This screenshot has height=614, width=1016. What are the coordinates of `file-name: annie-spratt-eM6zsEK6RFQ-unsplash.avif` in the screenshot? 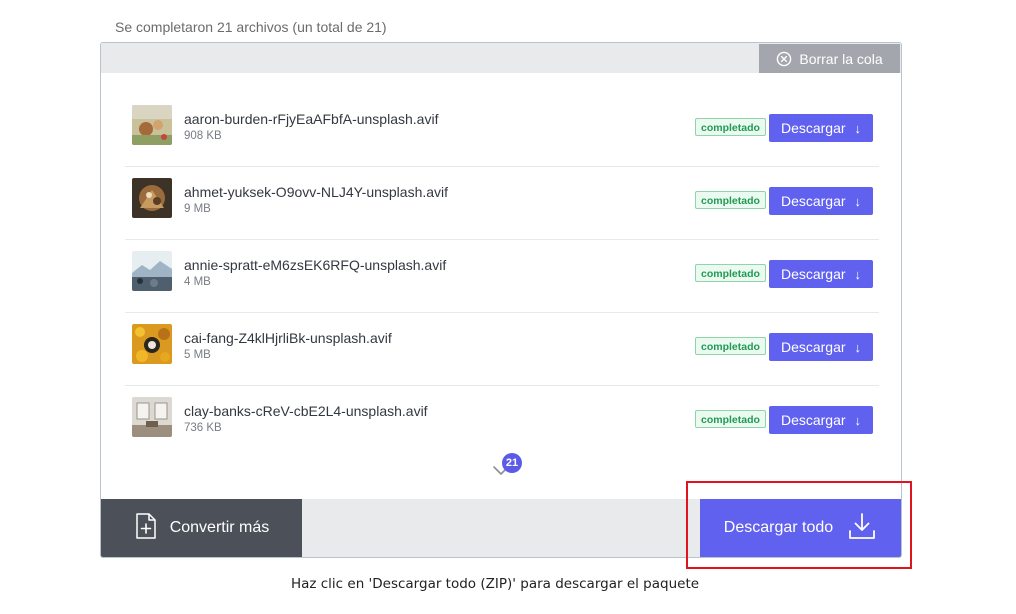 It's located at (315, 265).